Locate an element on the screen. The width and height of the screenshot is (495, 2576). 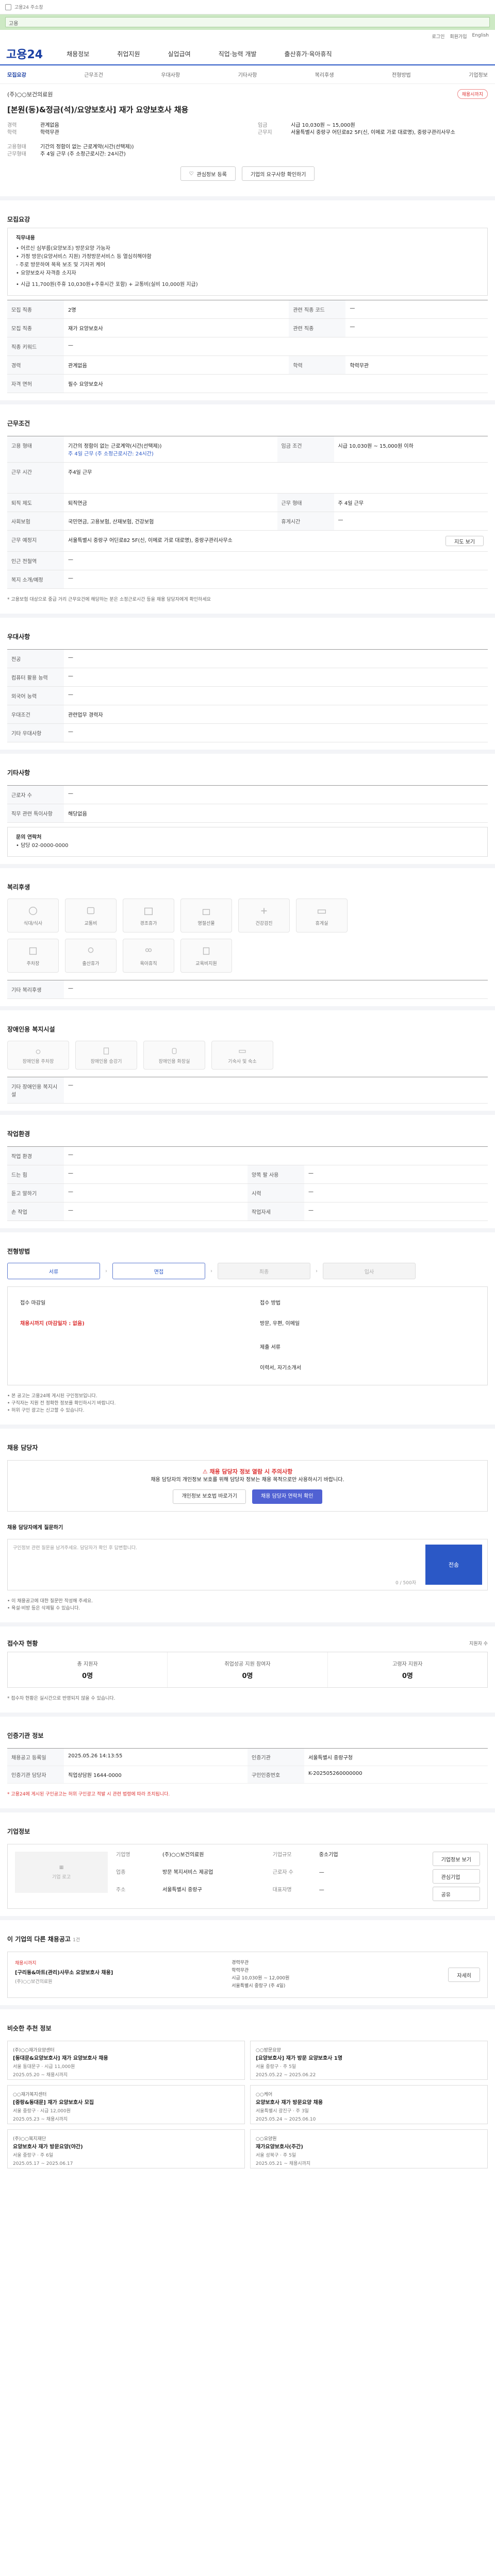
green-banner-input: 고용 is located at coordinates (247, 22).